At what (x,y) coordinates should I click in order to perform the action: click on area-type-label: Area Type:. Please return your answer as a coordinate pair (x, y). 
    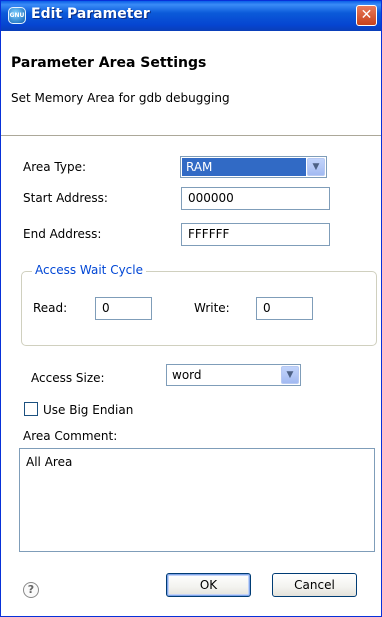
    Looking at the image, I should click on (55, 167).